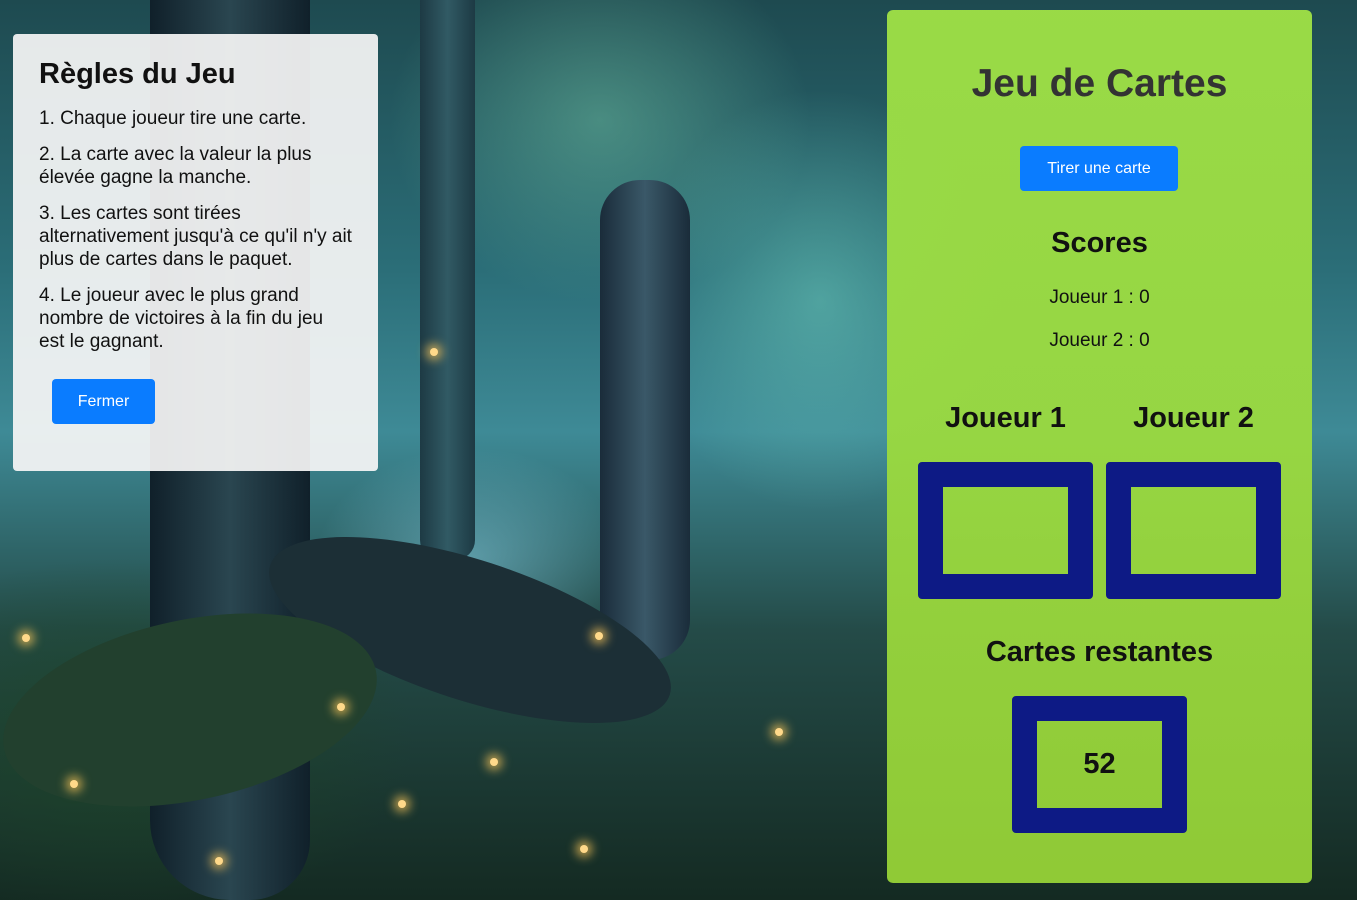  Describe the element at coordinates (173, 118) in the screenshot. I see `rule-item: 1. Chaque joueur tire une carte.` at that location.